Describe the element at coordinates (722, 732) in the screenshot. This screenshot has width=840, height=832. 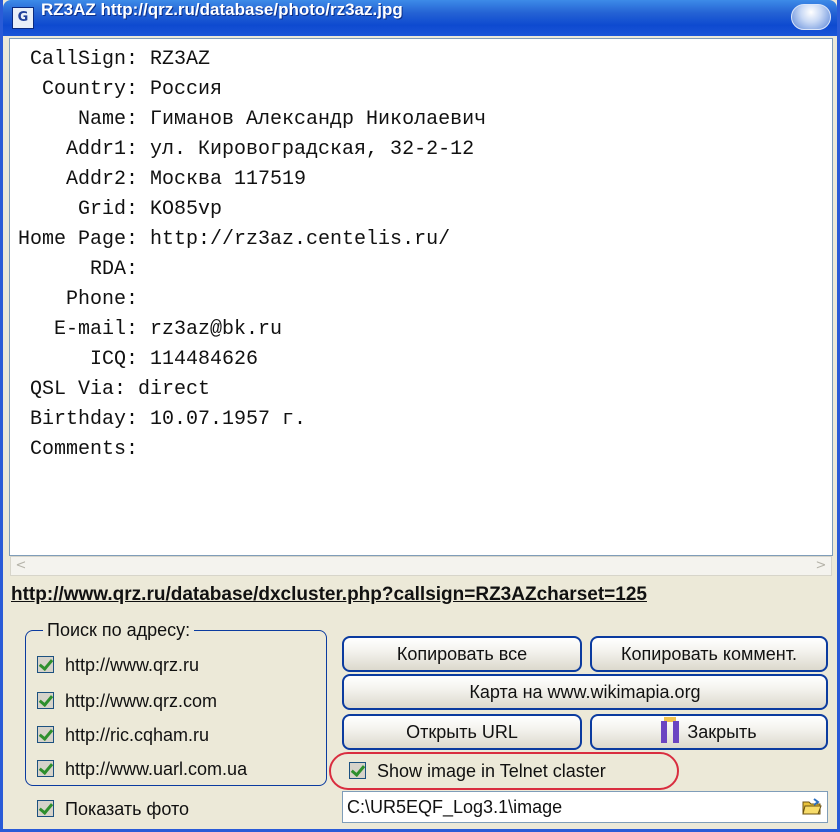
I see `close-button-label: Закрыть` at that location.